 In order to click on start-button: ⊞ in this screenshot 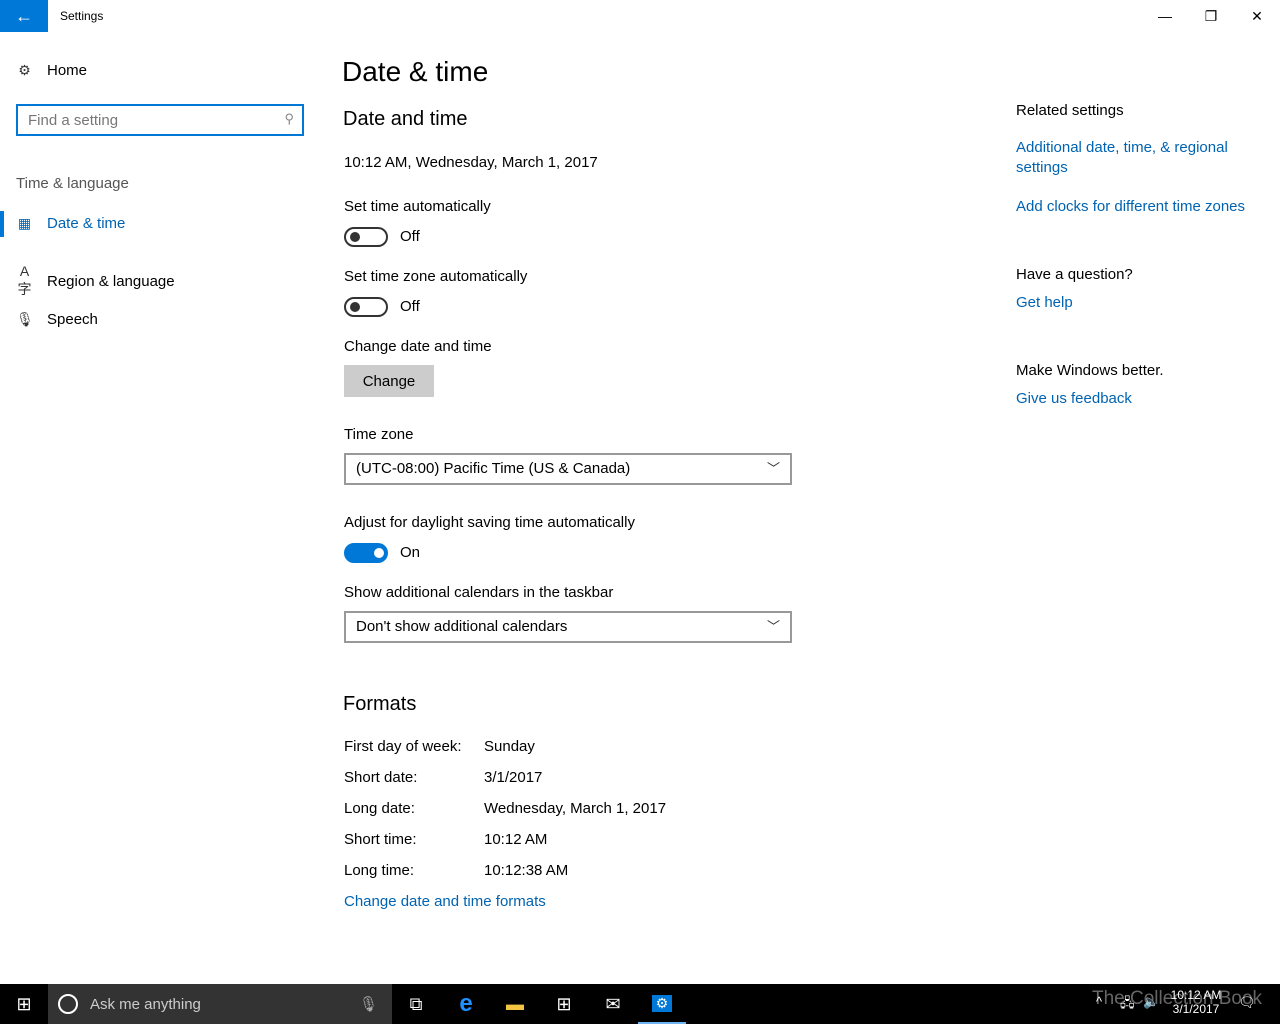, I will do `click(24, 1004)`.